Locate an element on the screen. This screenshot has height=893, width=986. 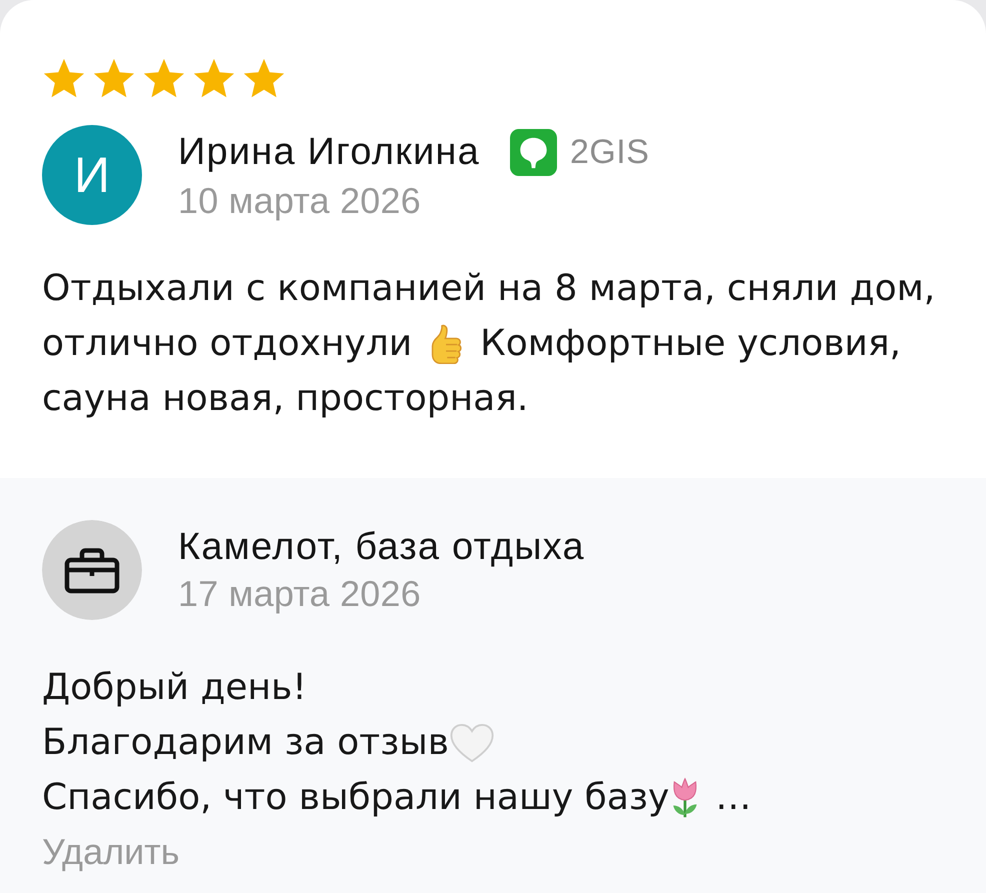
business-name: Камелот, база отдыха is located at coordinates (381, 547).